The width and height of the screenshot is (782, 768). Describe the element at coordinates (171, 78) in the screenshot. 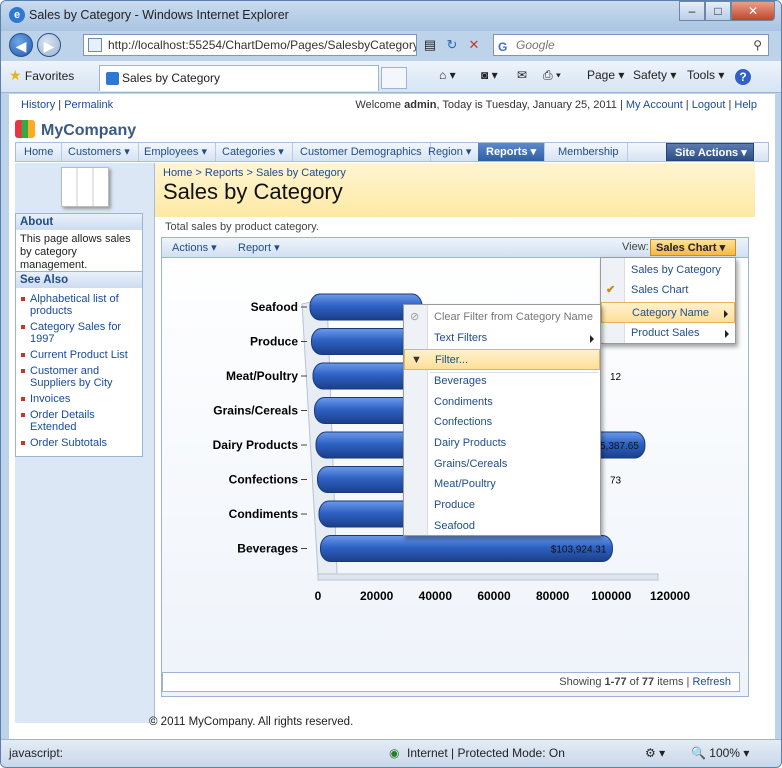

I see `tab-title: Sales by Category` at that location.